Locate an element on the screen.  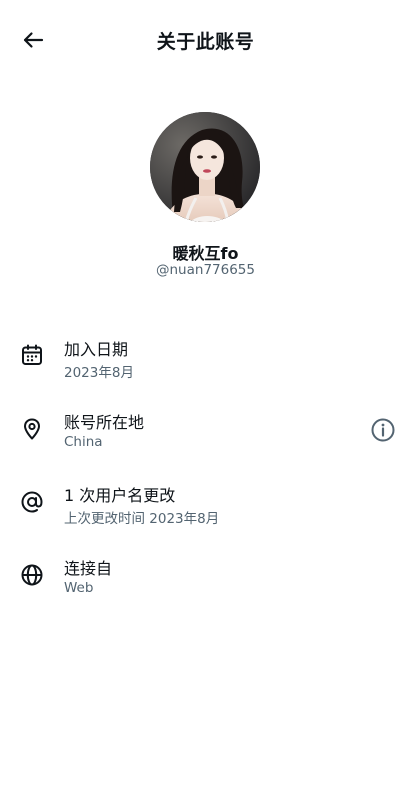
info-title: 账号所在地 is located at coordinates (104, 422).